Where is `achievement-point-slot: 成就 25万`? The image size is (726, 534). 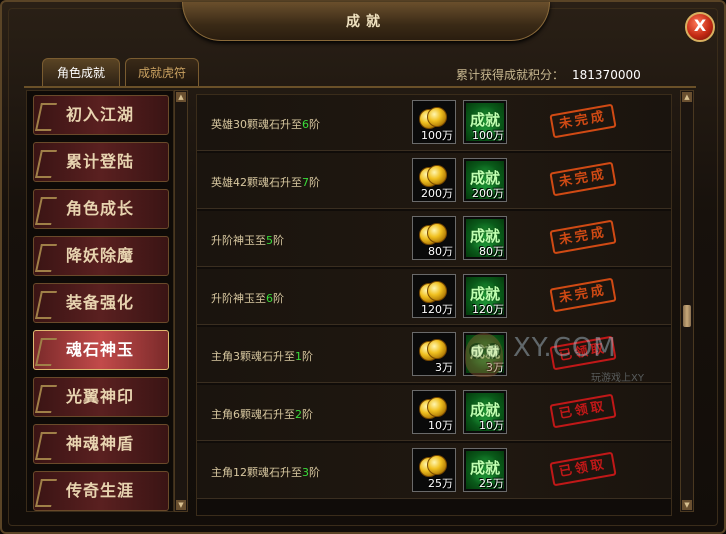 achievement-point-slot: 成就 25万 is located at coordinates (485, 470).